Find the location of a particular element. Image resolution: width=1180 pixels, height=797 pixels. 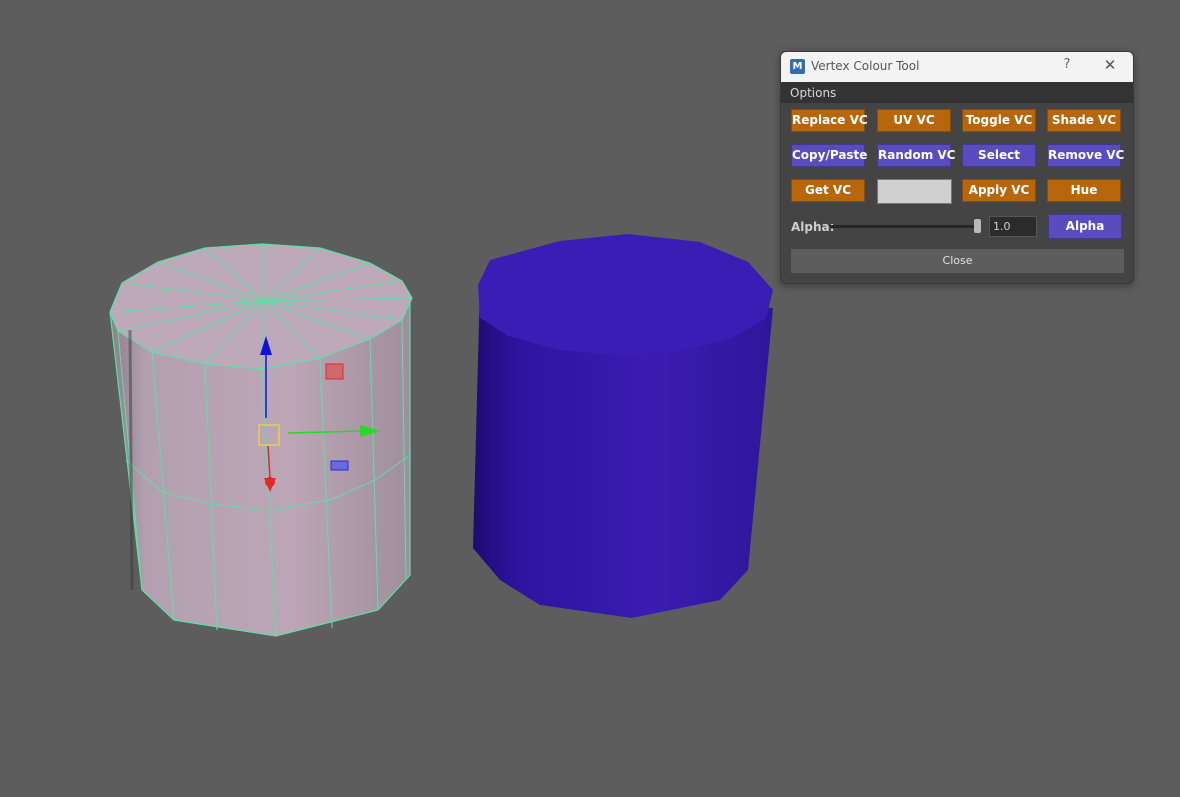

alpha-value-field: 1.0 is located at coordinates (1013, 226).